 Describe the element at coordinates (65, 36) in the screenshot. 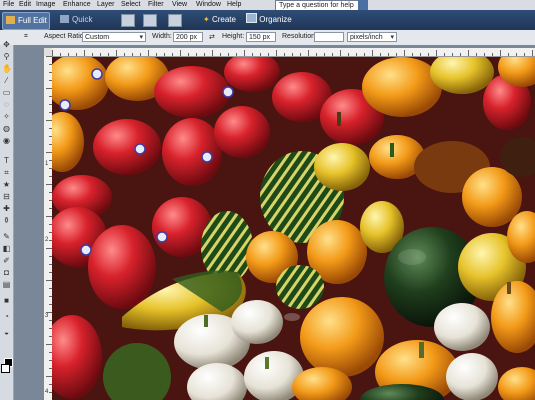

I see `aspect-ratio-label: Aspect Ratio:` at that location.